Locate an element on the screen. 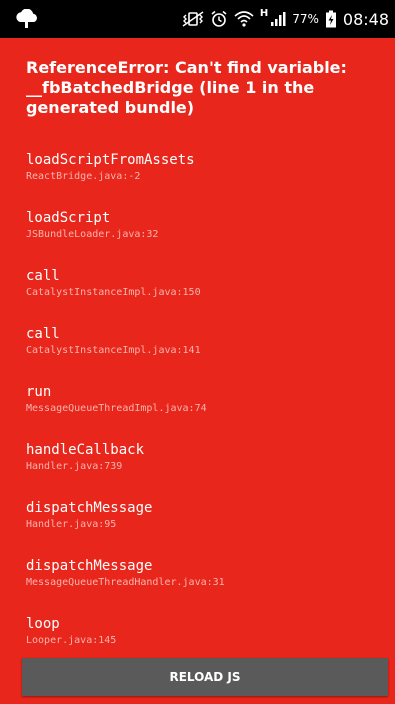 This screenshot has width=395, height=704. frame-location: Handler.java:739 is located at coordinates (74, 466).